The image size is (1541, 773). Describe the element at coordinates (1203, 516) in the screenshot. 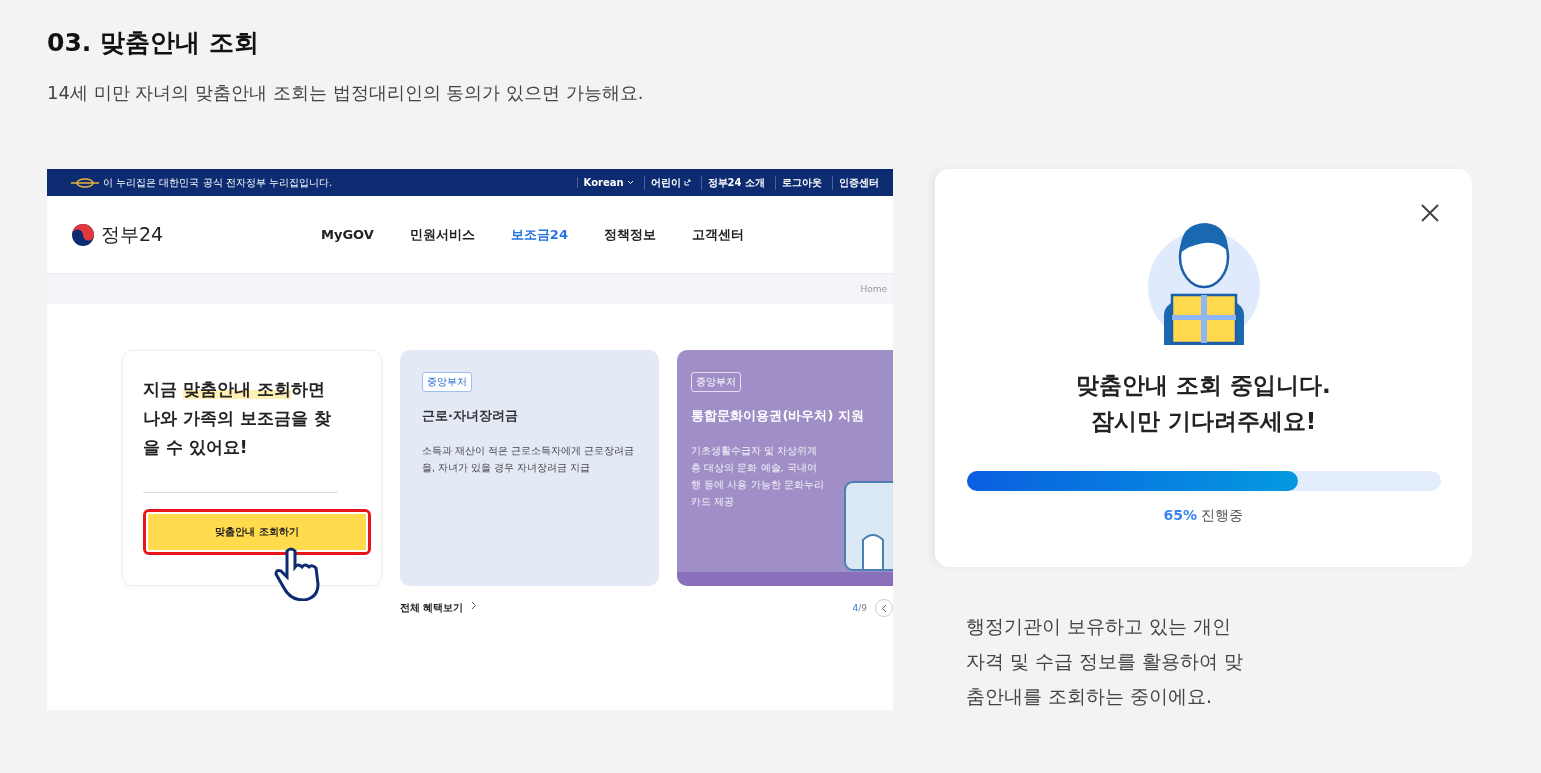

I see `progress-status: 65% 진행중` at that location.